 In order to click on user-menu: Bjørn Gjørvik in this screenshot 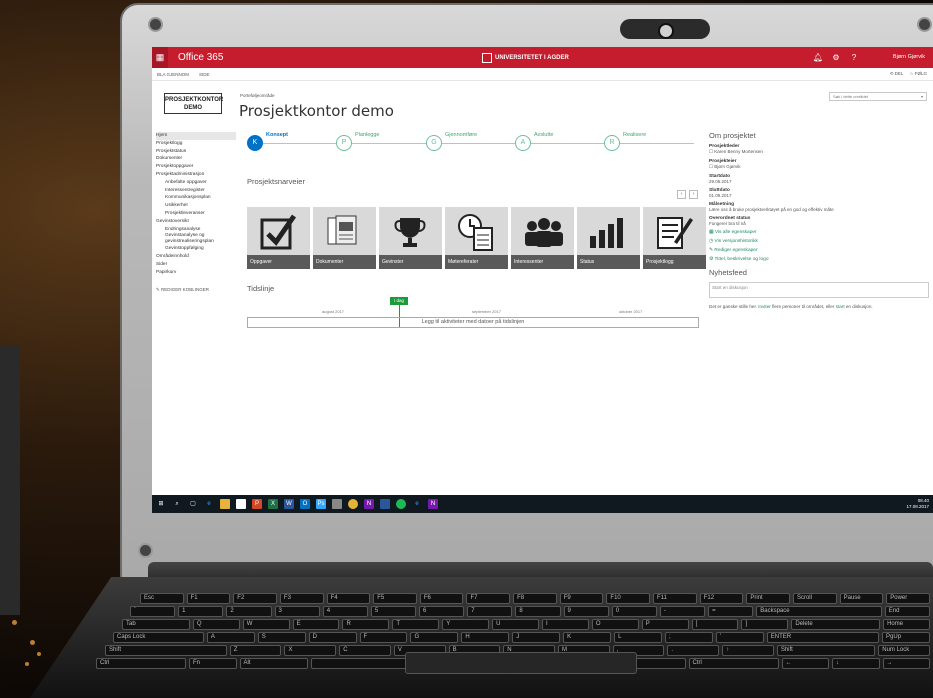, I will do `click(909, 57)`.